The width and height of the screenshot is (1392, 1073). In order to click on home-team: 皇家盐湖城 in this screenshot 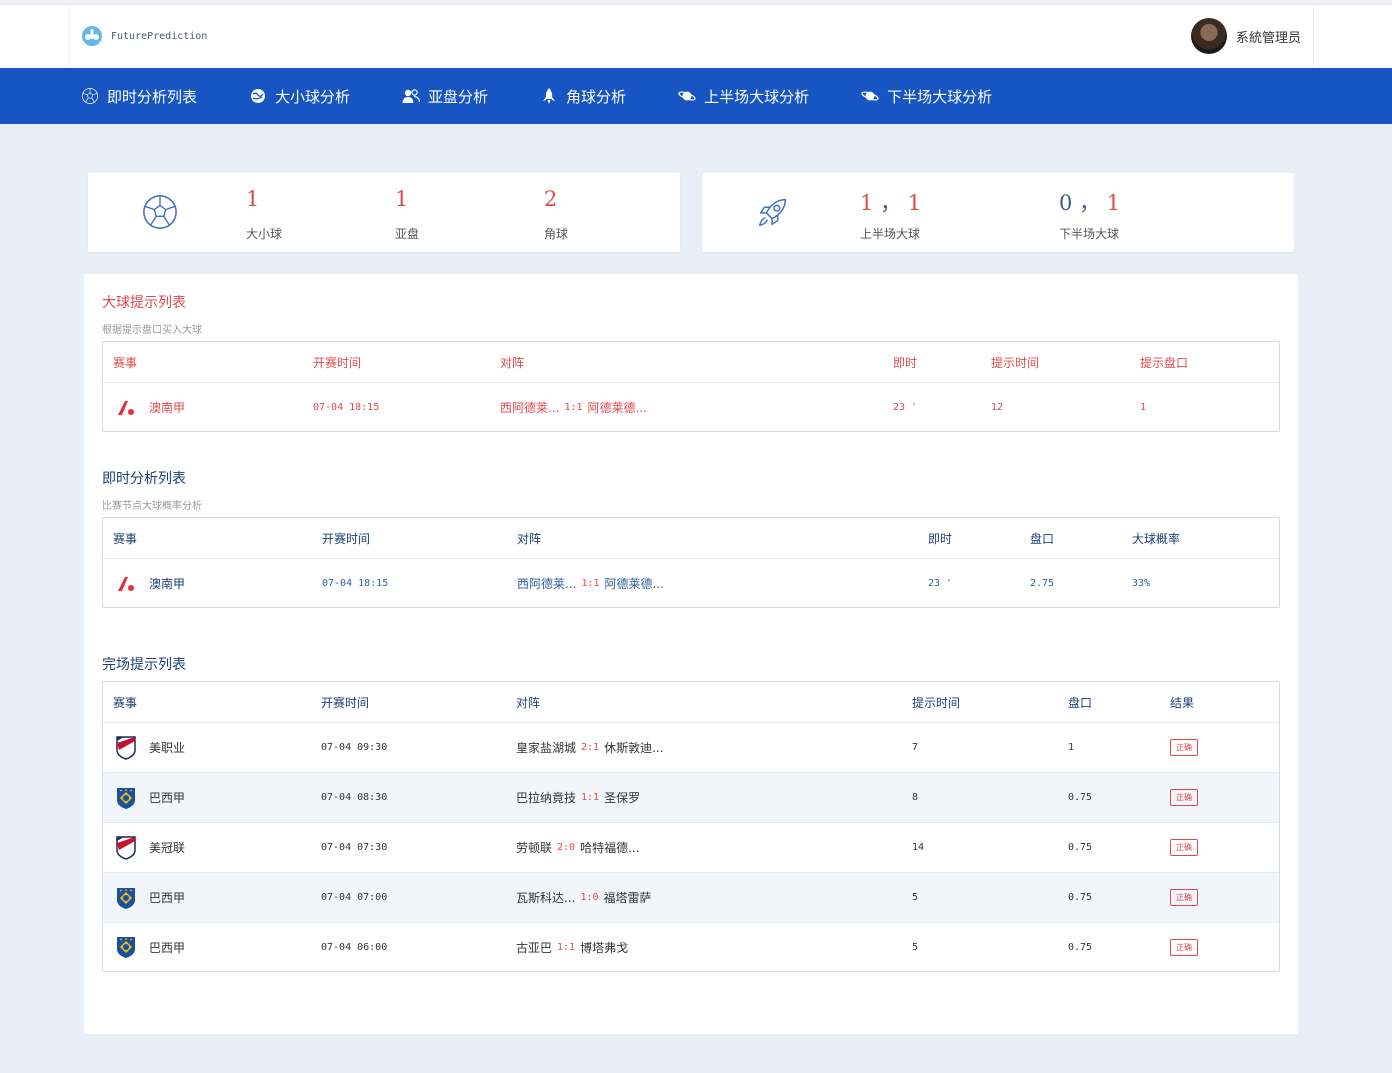, I will do `click(546, 748)`.